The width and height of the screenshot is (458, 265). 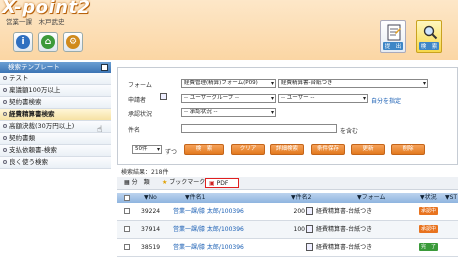 What do you see at coordinates (140, 182) in the screenshot?
I see `category-label: 分 類` at bounding box center [140, 182].